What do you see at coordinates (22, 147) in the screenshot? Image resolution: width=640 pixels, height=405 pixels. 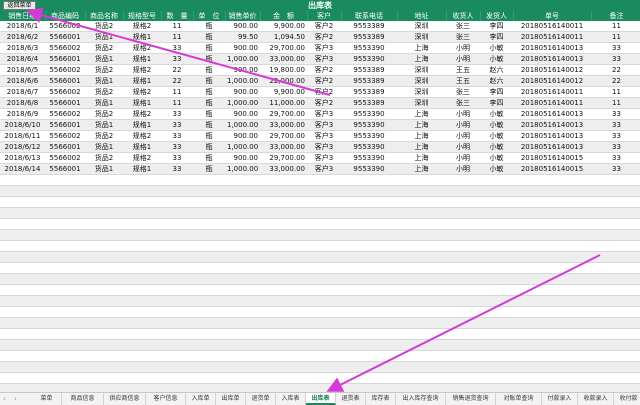 I see `table-cell: 2018/6/12` at bounding box center [22, 147].